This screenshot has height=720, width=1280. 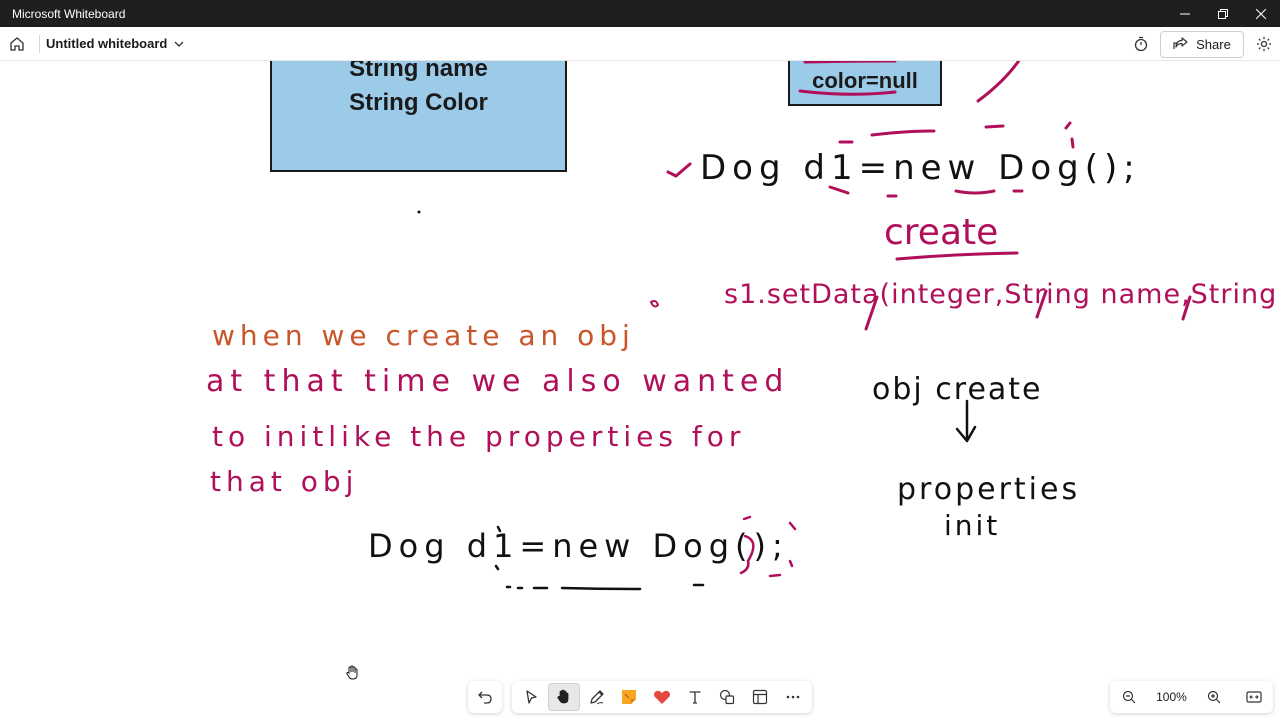 I want to click on template-icon, so click(x=760, y=697).